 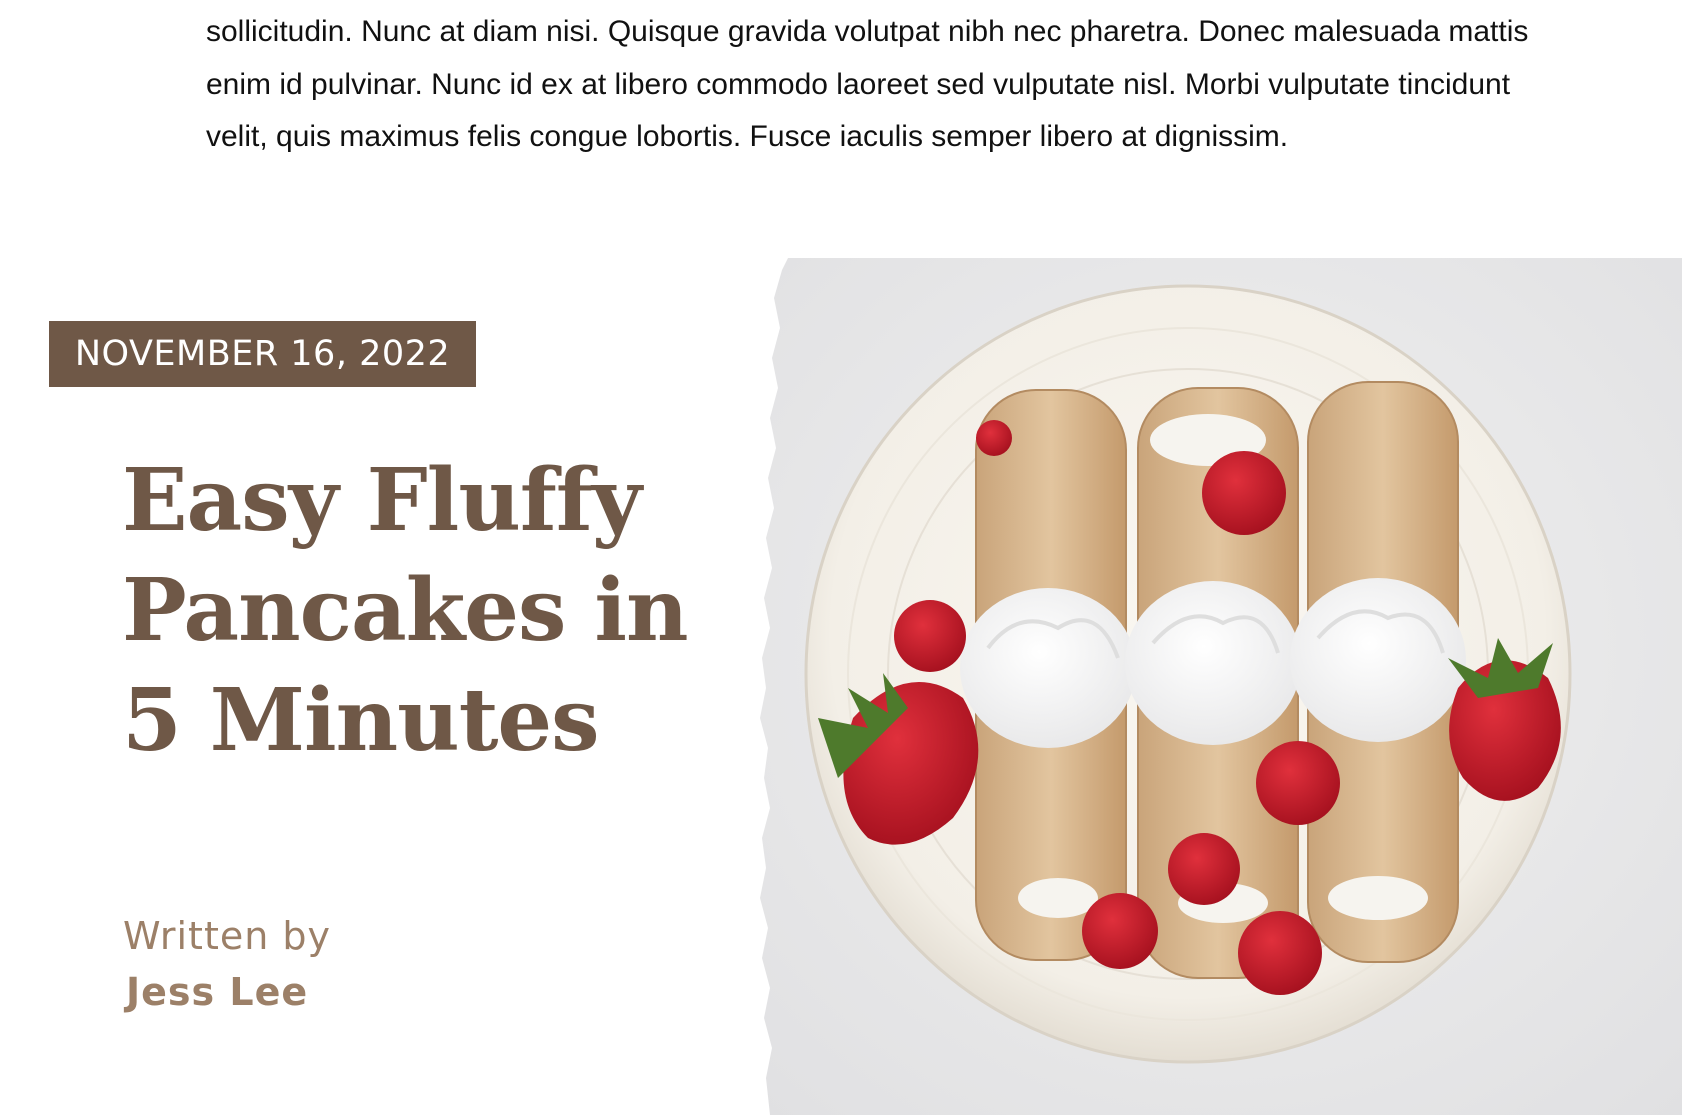 What do you see at coordinates (262, 354) in the screenshot?
I see `post-date-badge: NOVEMBER 16, 2022` at bounding box center [262, 354].